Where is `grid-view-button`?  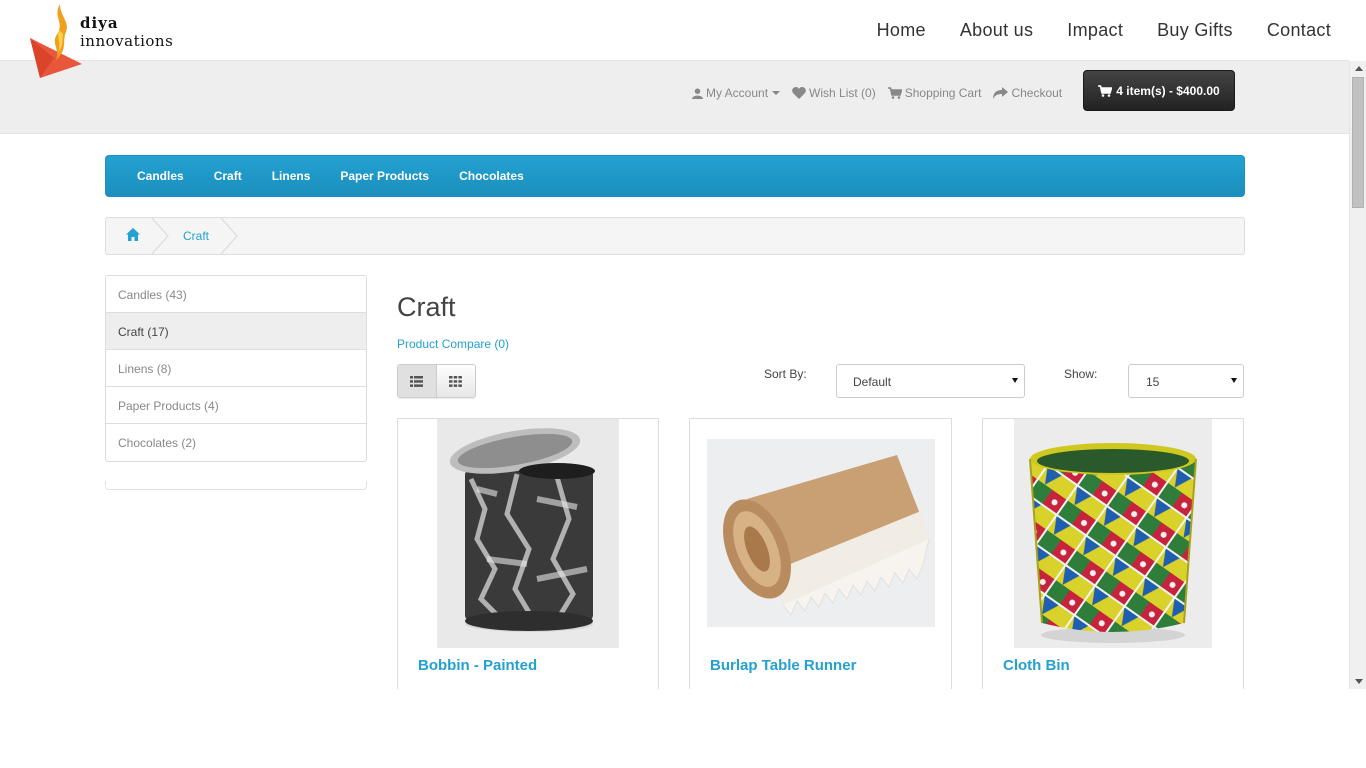
grid-view-button is located at coordinates (455, 381).